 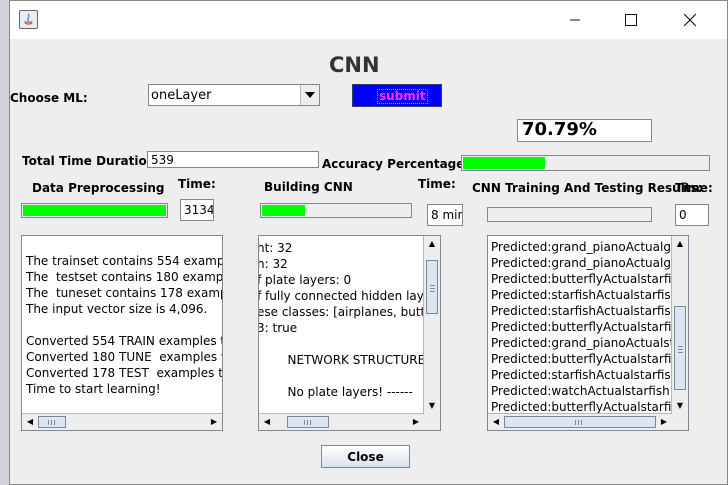 I want to click on accuracy-progress-fill, so click(x=504, y=163).